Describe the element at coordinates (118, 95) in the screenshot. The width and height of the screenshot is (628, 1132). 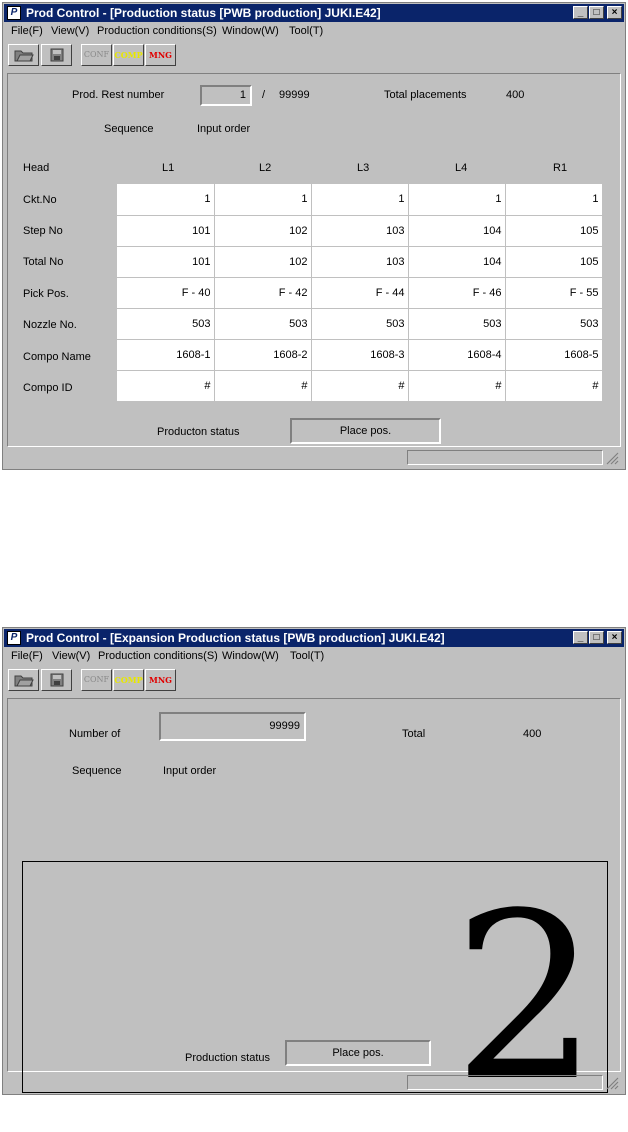
I see `prod-rest-label: Prod. Rest number` at that location.